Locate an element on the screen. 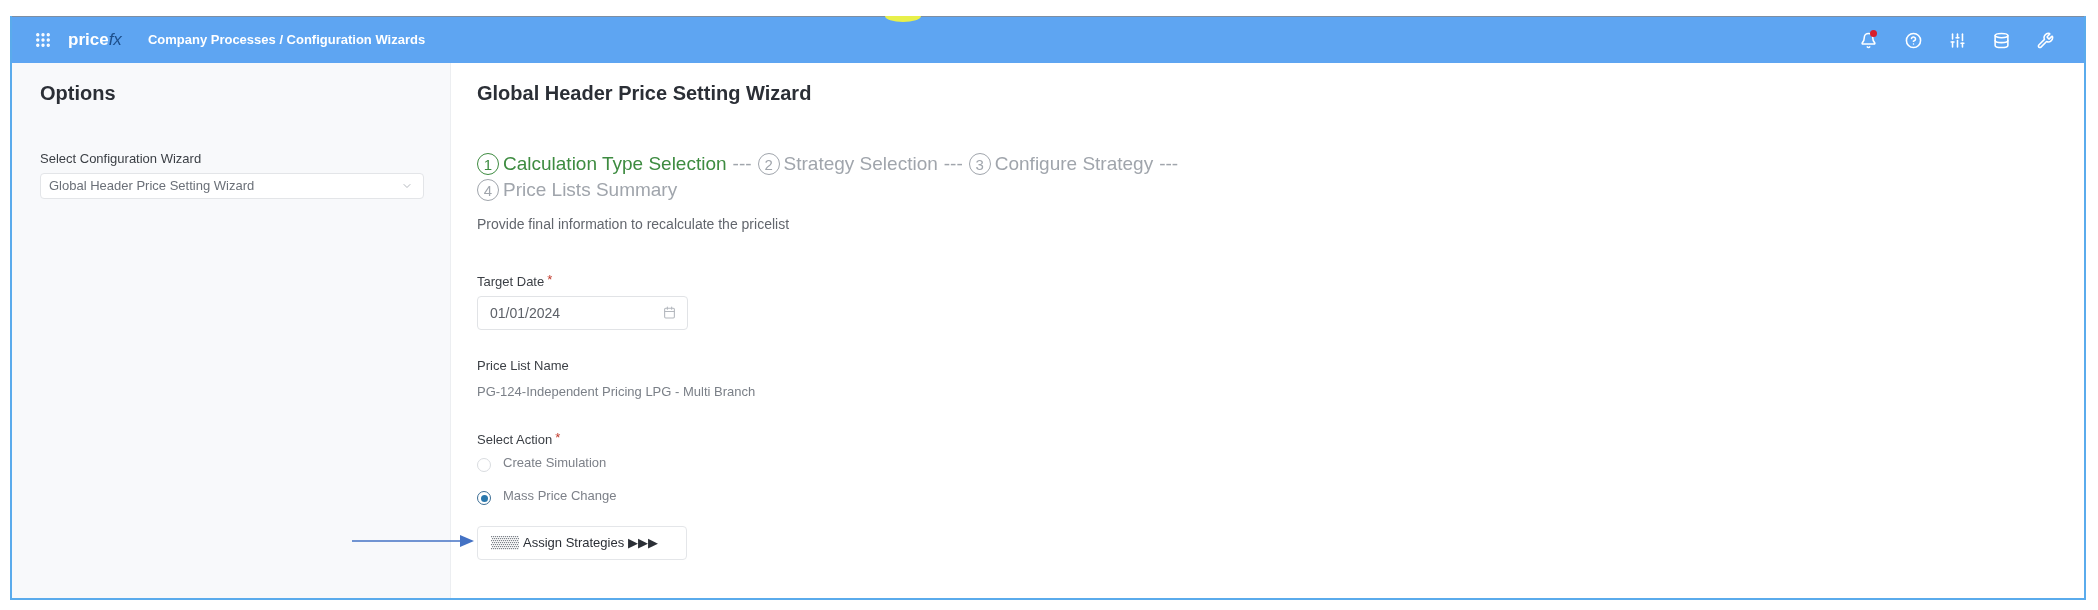 Image resolution: width=2098 pixels, height=610 pixels. field-label: Select Configuration Wizard is located at coordinates (121, 159).